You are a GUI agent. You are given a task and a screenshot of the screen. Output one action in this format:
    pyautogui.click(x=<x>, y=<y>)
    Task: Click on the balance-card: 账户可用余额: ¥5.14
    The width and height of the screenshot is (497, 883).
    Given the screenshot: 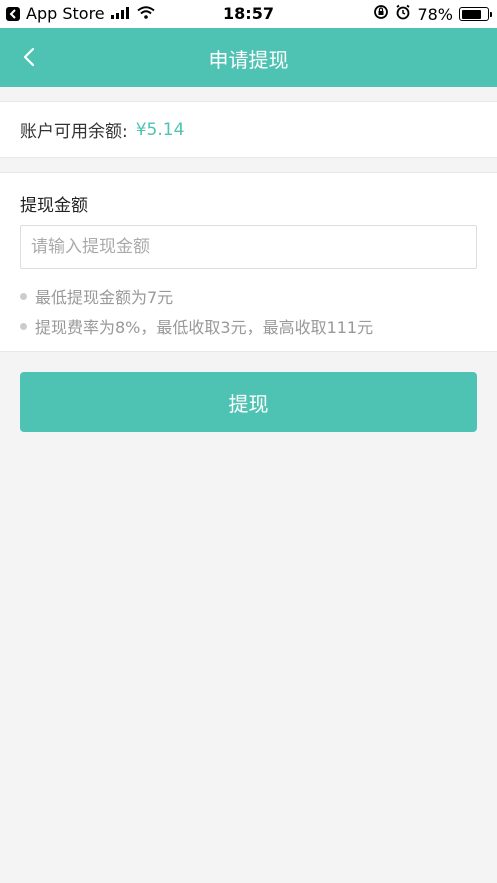 What is the action you would take?
    pyautogui.click(x=248, y=129)
    